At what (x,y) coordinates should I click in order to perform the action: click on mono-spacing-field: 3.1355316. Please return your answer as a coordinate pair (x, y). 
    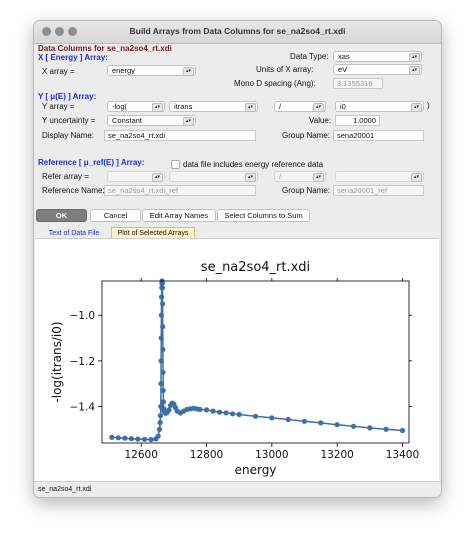
    Looking at the image, I should click on (358, 83).